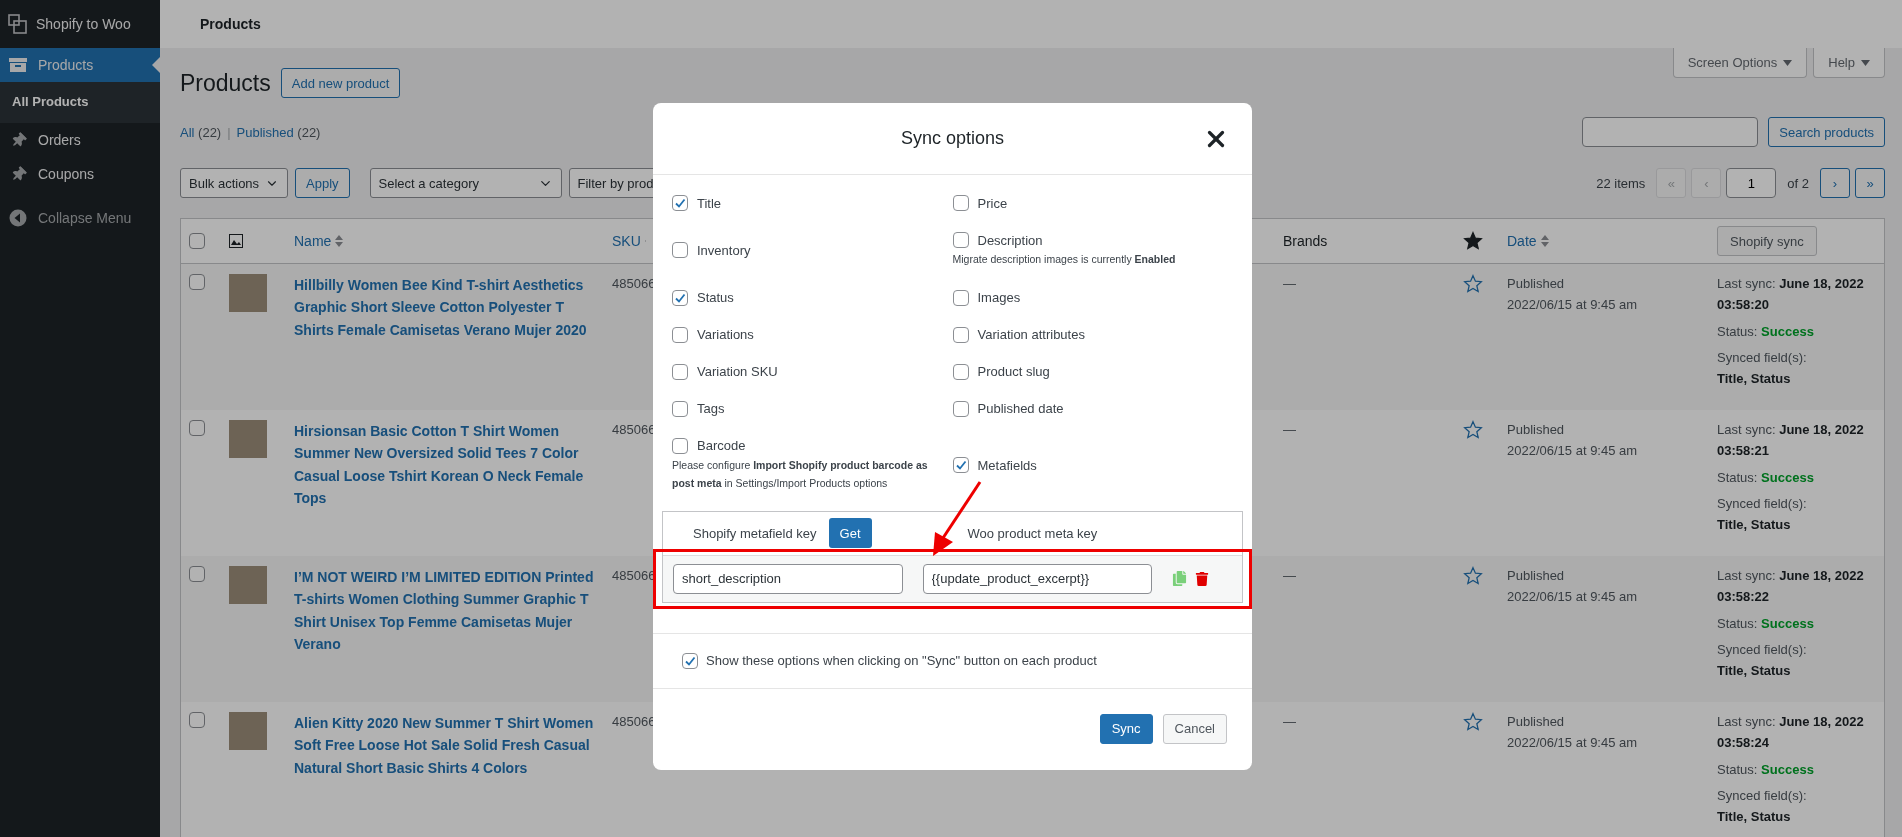  What do you see at coordinates (465, 183) in the screenshot?
I see `category-select: Select a category` at bounding box center [465, 183].